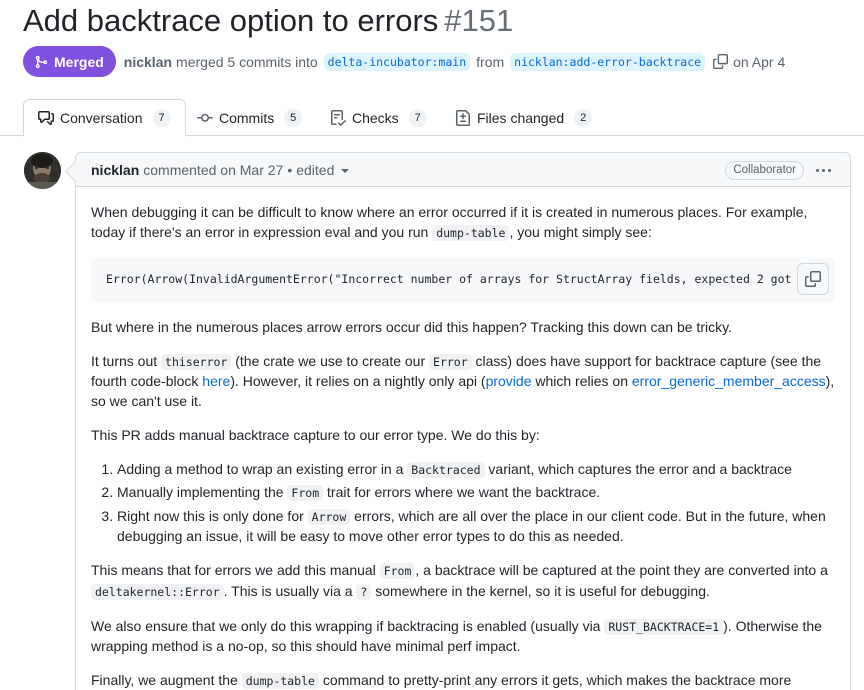  I want to click on p3-text-b: (the crate we use to create our, so click(330, 360).